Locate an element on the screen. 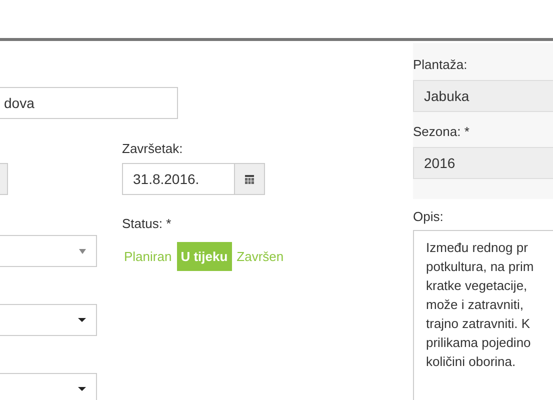 Image resolution: width=553 pixels, height=400 pixels. end-date-field: 31.8.2016. is located at coordinates (178, 179).